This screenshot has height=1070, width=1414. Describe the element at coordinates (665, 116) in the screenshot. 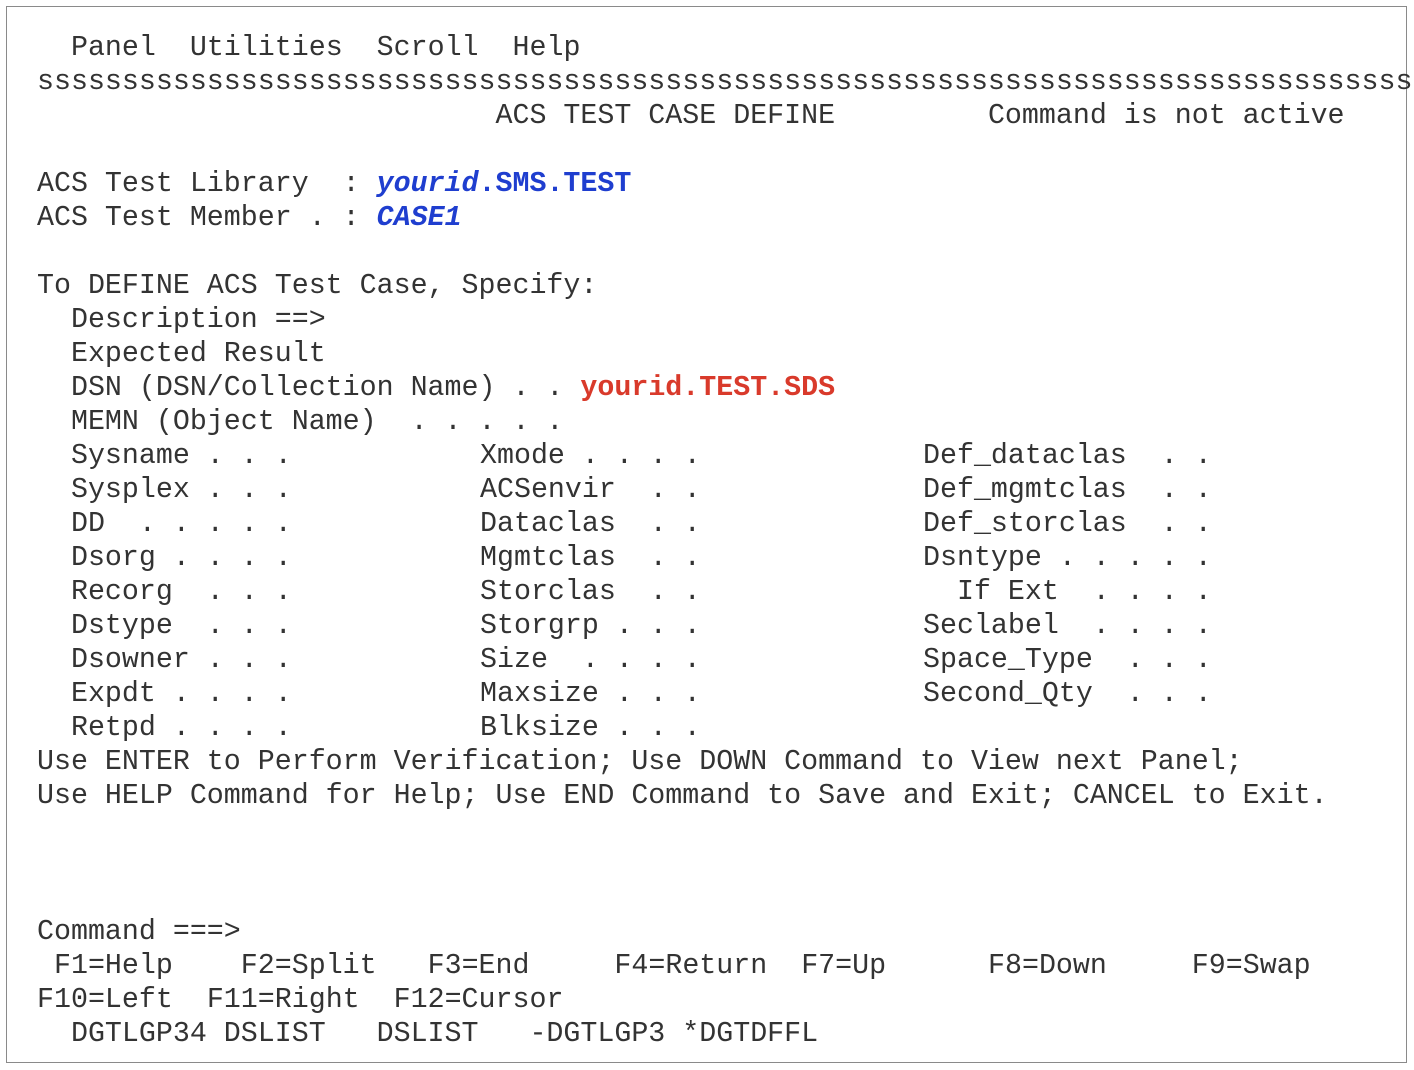

I see `panel-title: ACS TEST CASE DEFINE` at that location.